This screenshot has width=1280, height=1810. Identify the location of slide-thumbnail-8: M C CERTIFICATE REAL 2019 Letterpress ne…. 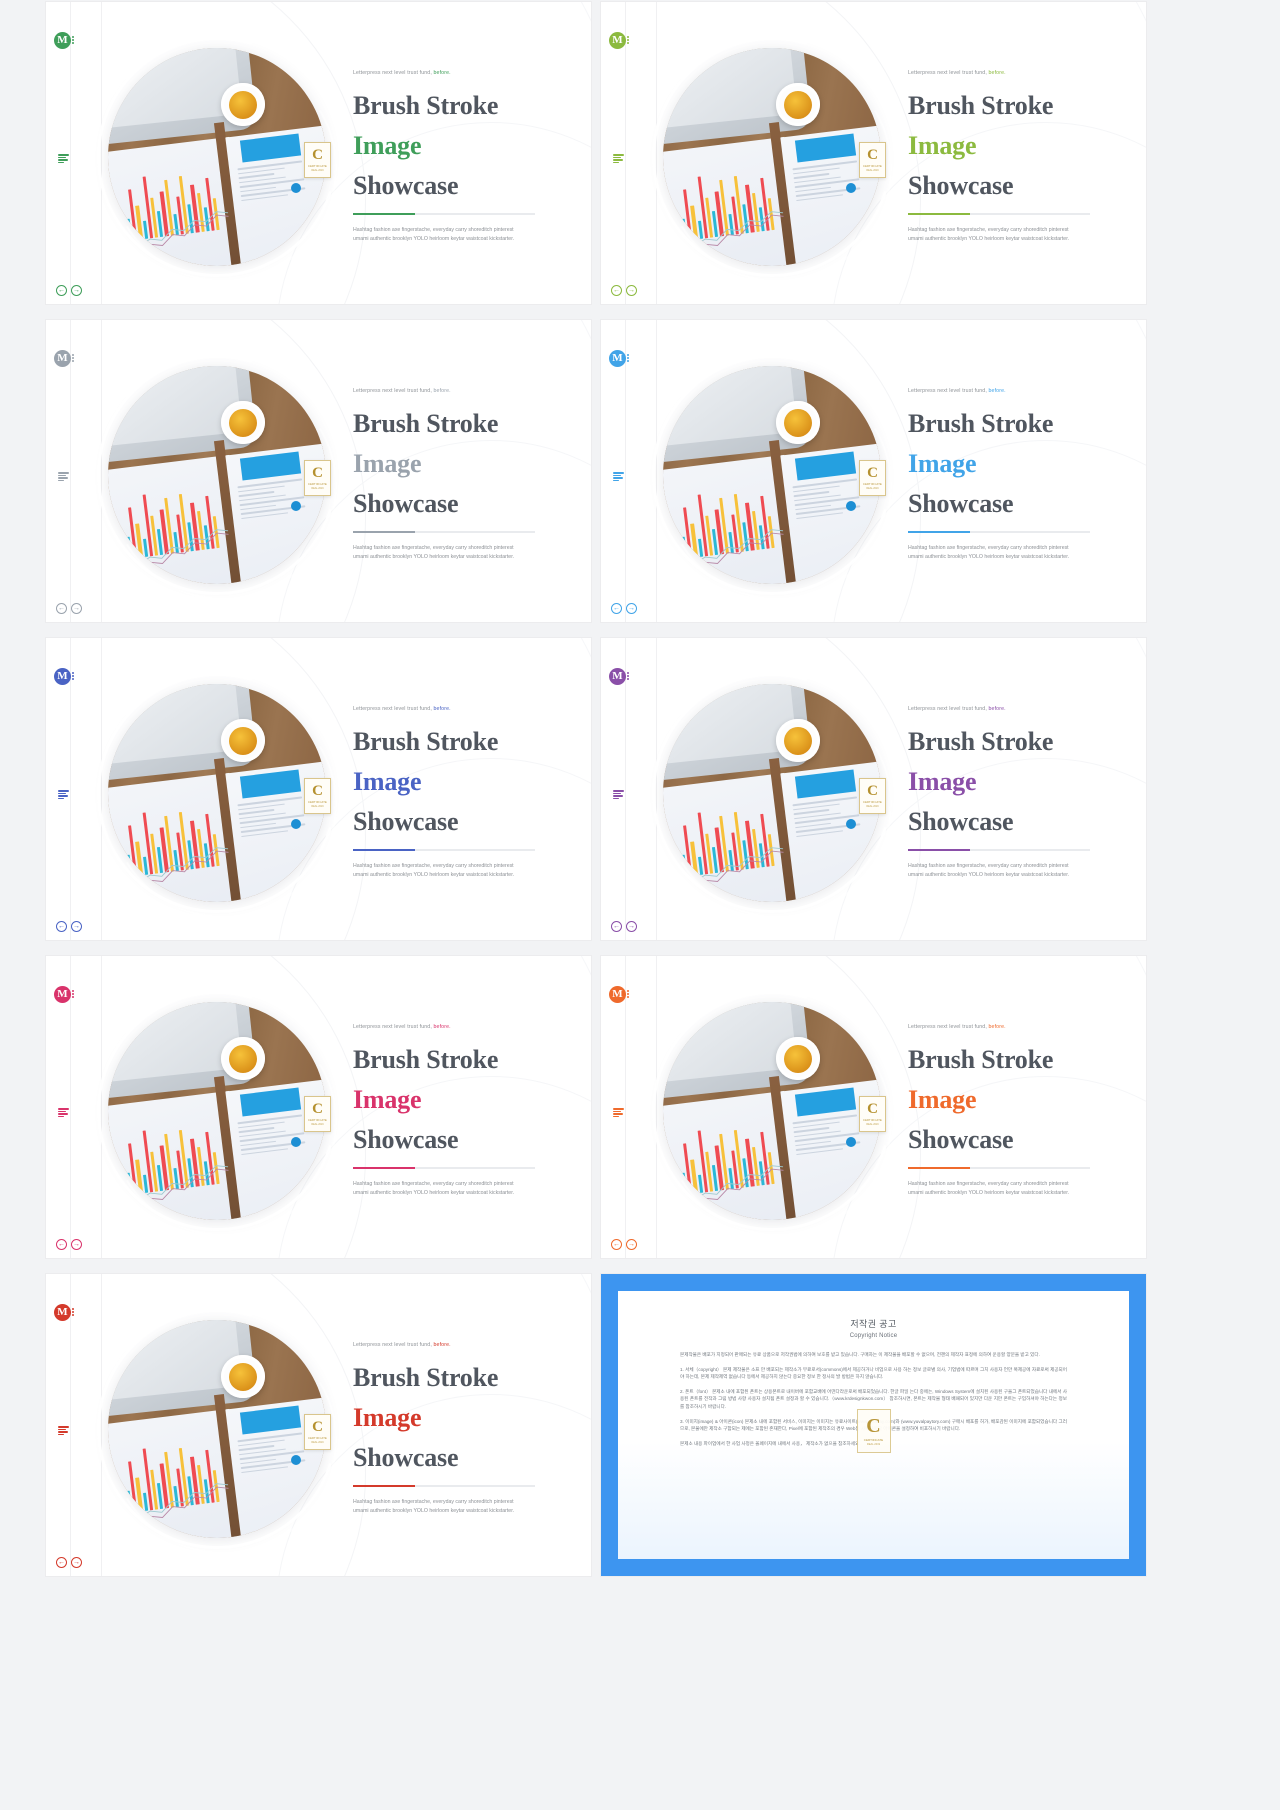
(873, 1107).